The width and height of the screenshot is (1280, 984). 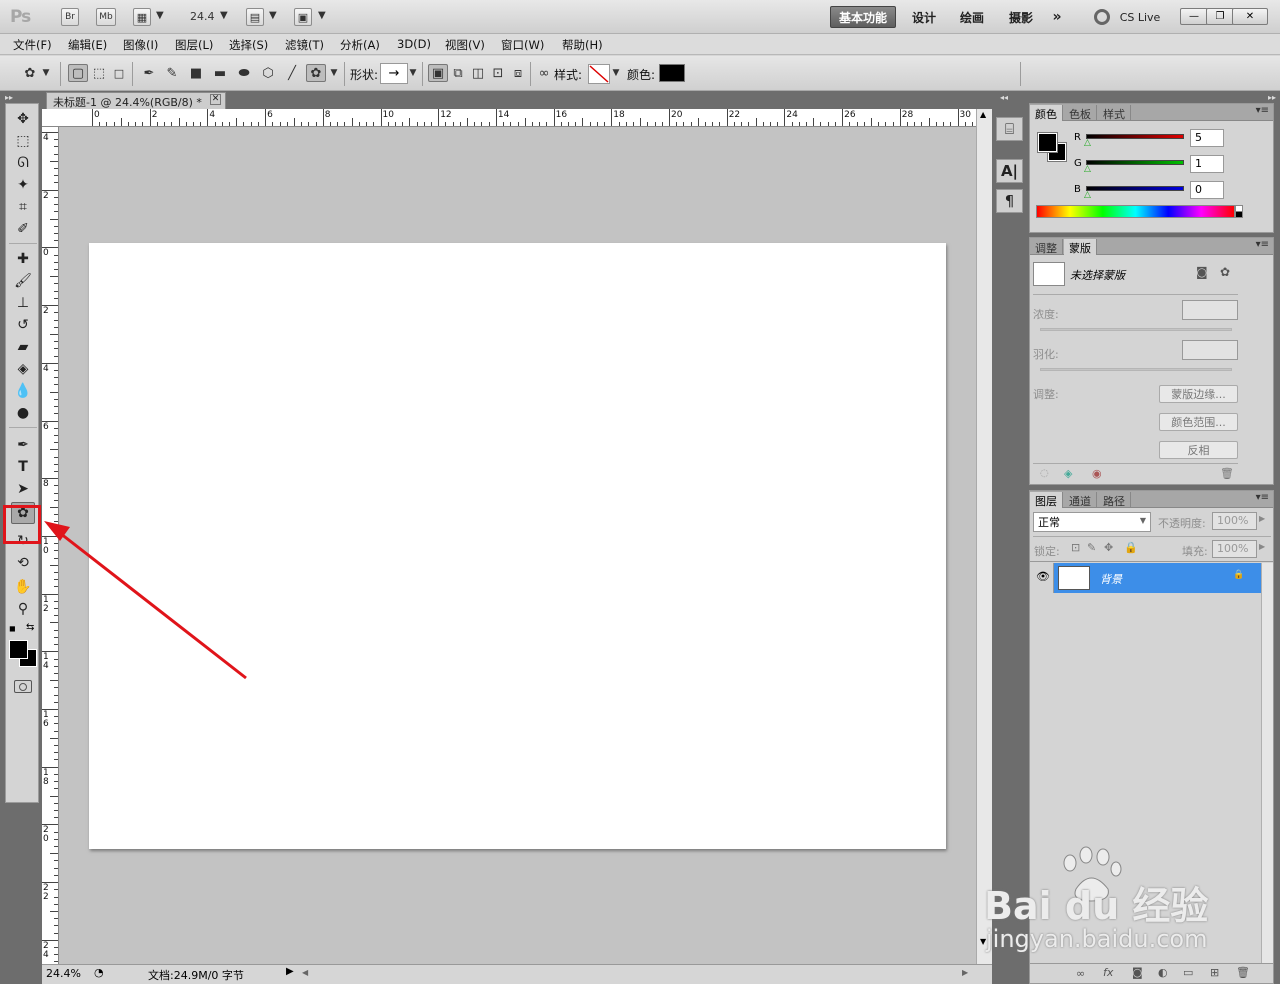 I want to click on eyedropper-tool-icon: ✐, so click(x=23, y=229).